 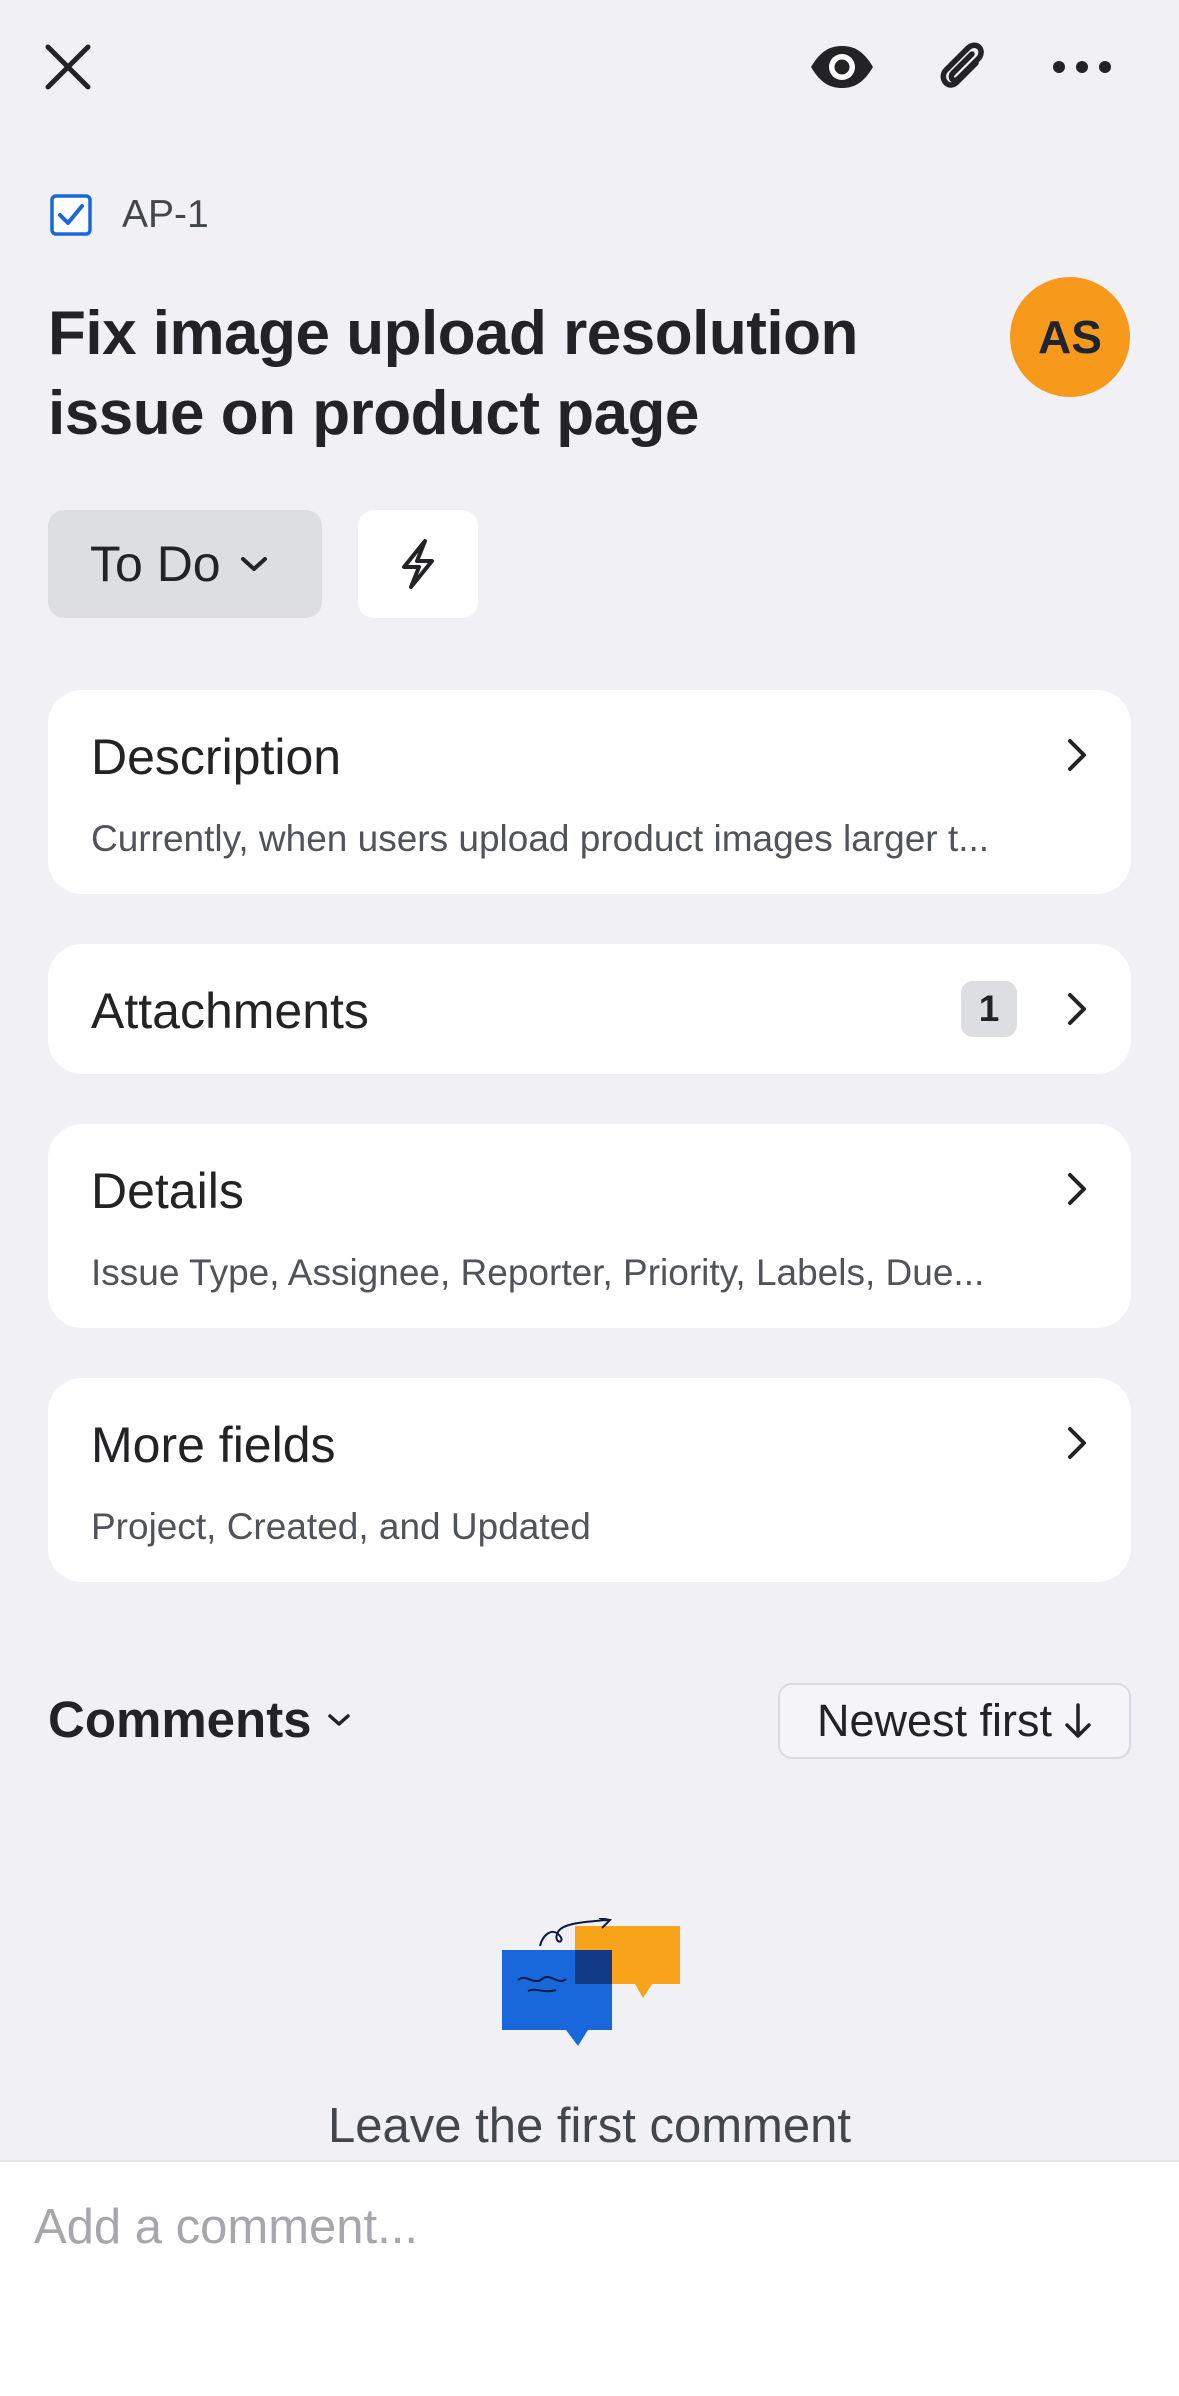 I want to click on eye-icon, so click(x=842, y=67).